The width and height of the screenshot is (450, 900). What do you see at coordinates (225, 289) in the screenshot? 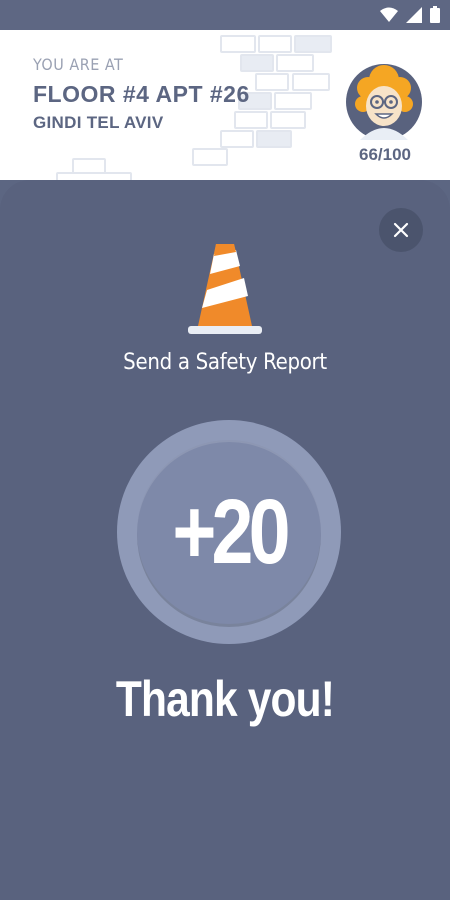
I see `traffic-cone-icon` at bounding box center [225, 289].